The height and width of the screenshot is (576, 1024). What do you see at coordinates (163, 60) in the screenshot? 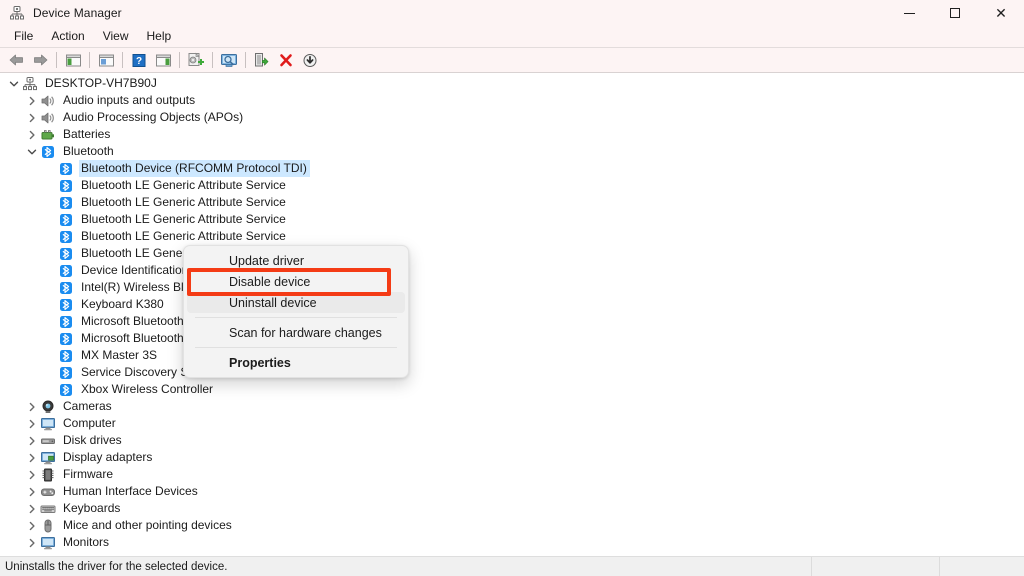
I see `show-hide-action-pane-icon` at bounding box center [163, 60].